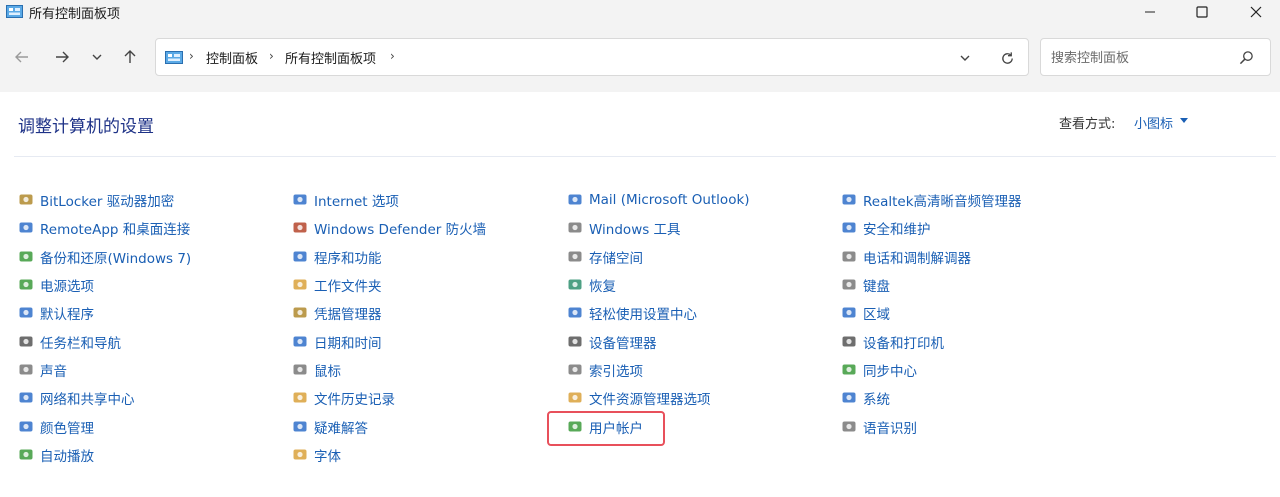 This screenshot has width=1280, height=497. What do you see at coordinates (575, 313) in the screenshot?
I see `ease-of-access-icon` at bounding box center [575, 313].